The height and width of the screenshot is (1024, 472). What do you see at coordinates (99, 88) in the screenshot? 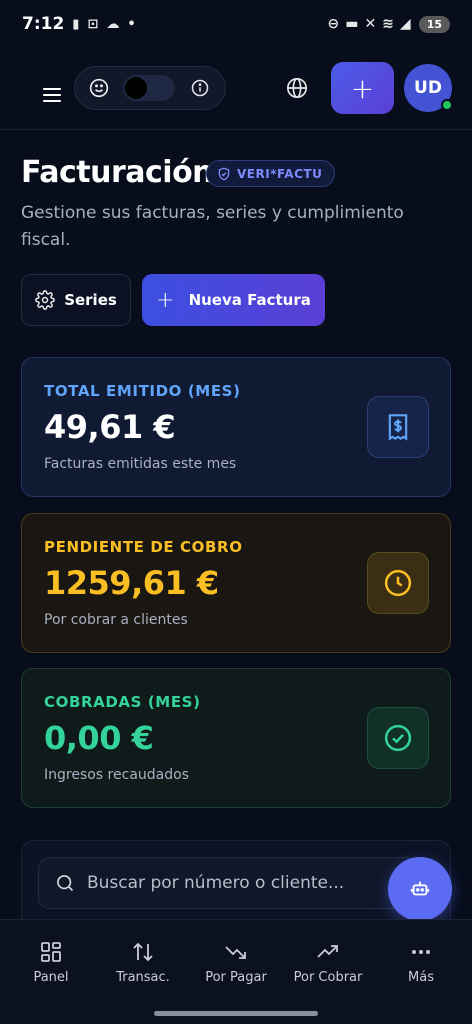
I see `smile-icon` at bounding box center [99, 88].